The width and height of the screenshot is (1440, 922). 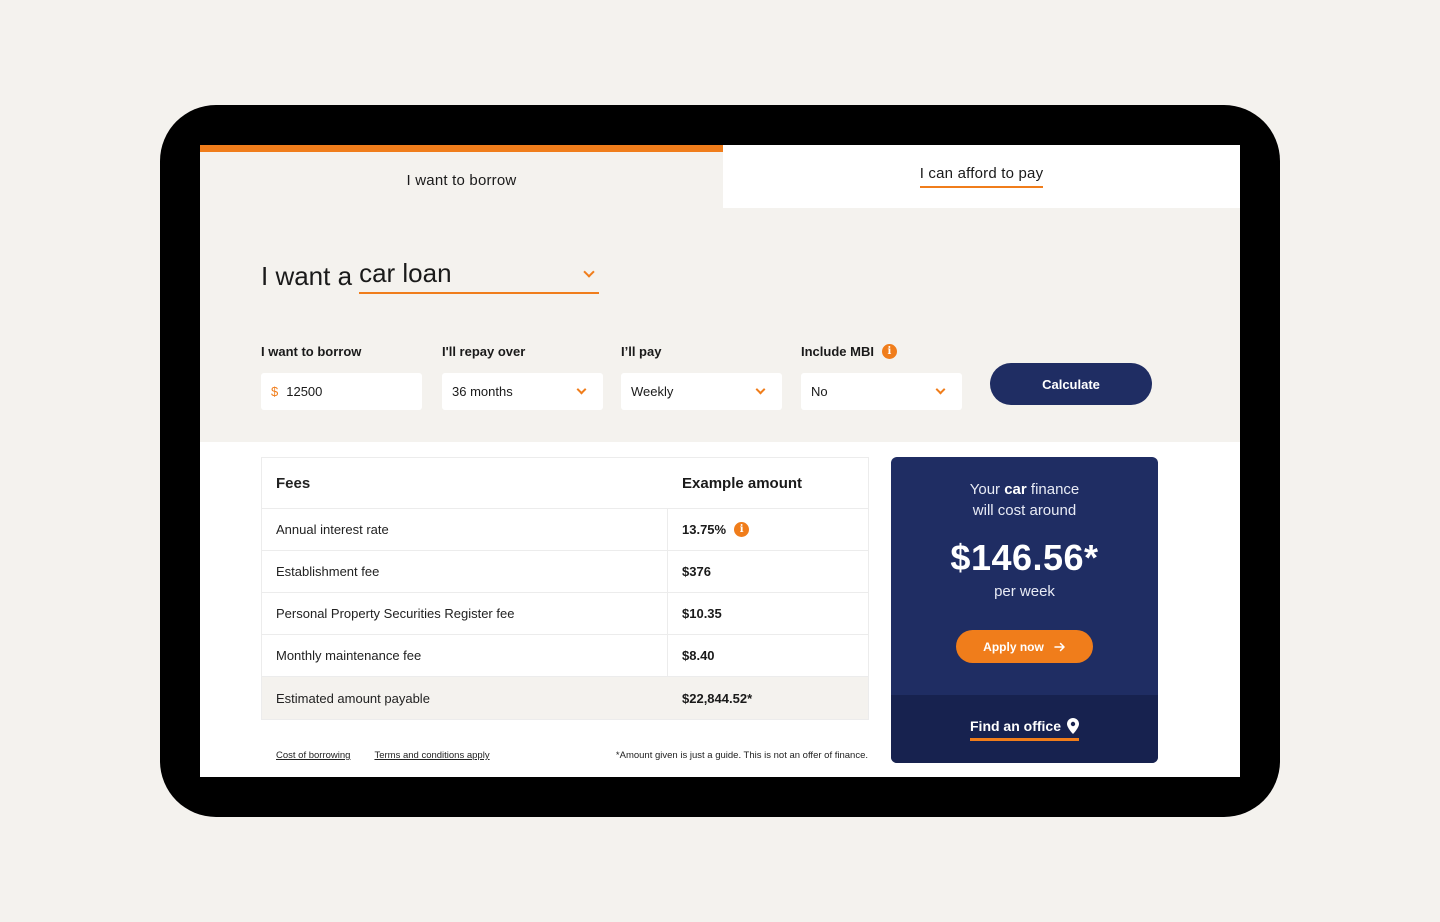 What do you see at coordinates (717, 698) in the screenshot?
I see `total-value: $22,844.52*` at bounding box center [717, 698].